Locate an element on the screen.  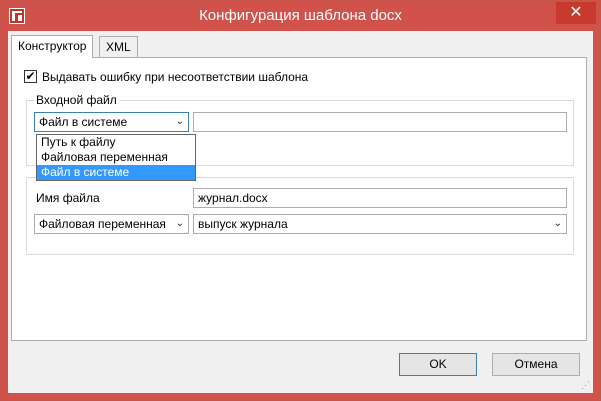
window-title: Конфигурация шаблона docx is located at coordinates (300, 15).